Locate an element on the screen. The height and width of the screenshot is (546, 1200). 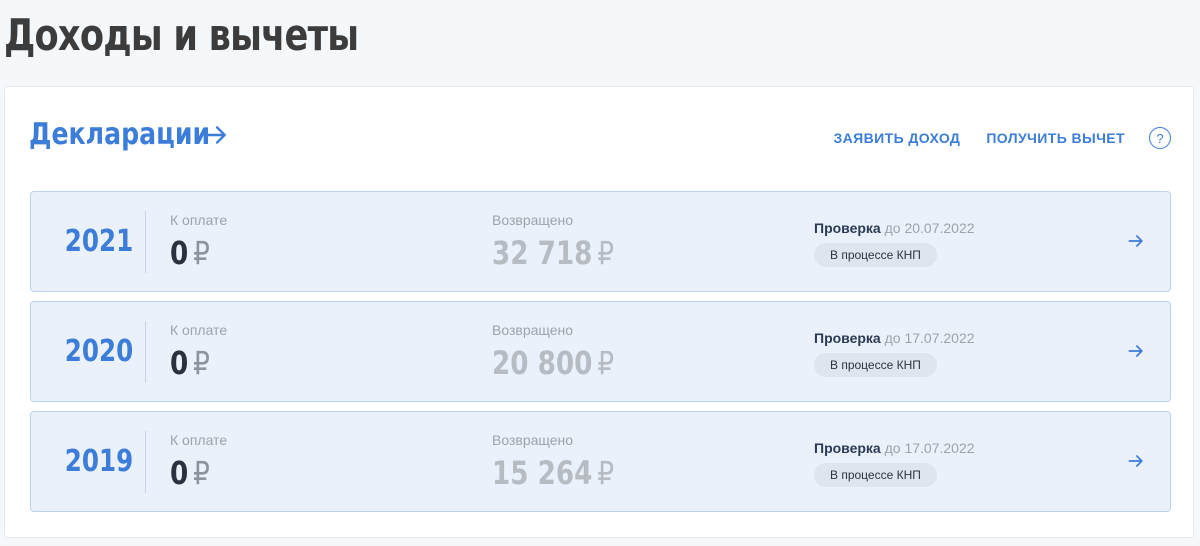
declare-income-button: ЗАЯВИТЬ ДОХОД is located at coordinates (897, 138).